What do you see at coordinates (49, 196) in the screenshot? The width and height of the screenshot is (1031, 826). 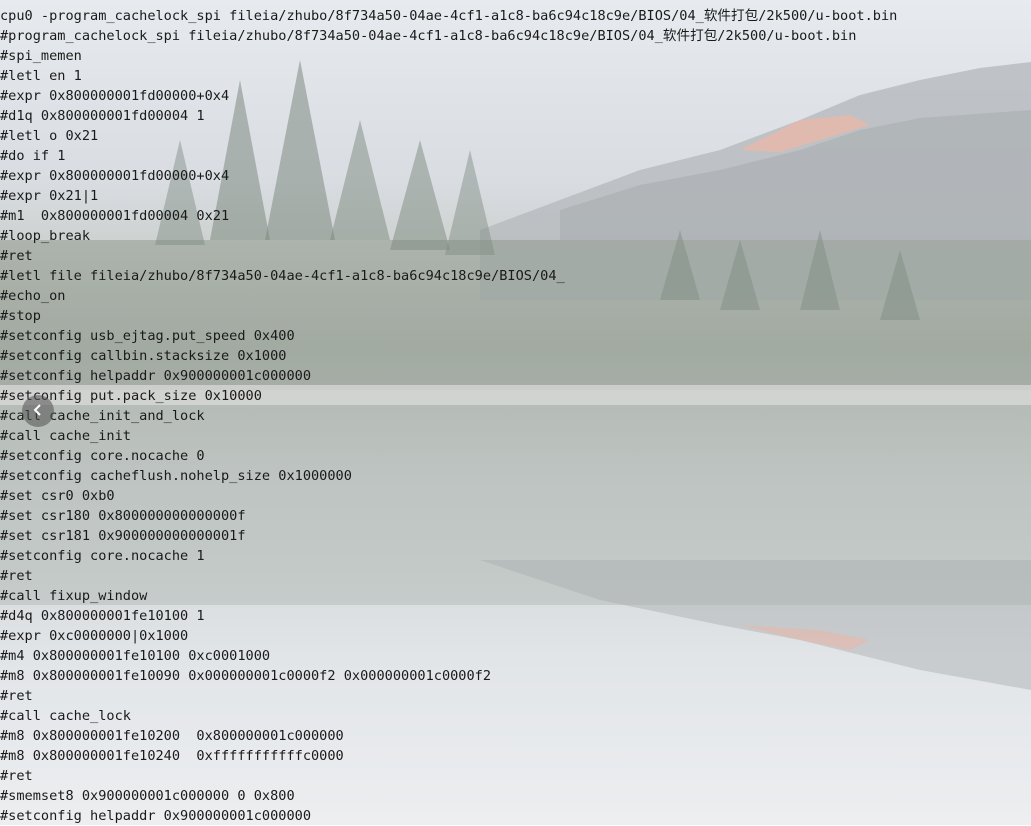 I see `terminal-line: #expr 0x21|1` at bounding box center [49, 196].